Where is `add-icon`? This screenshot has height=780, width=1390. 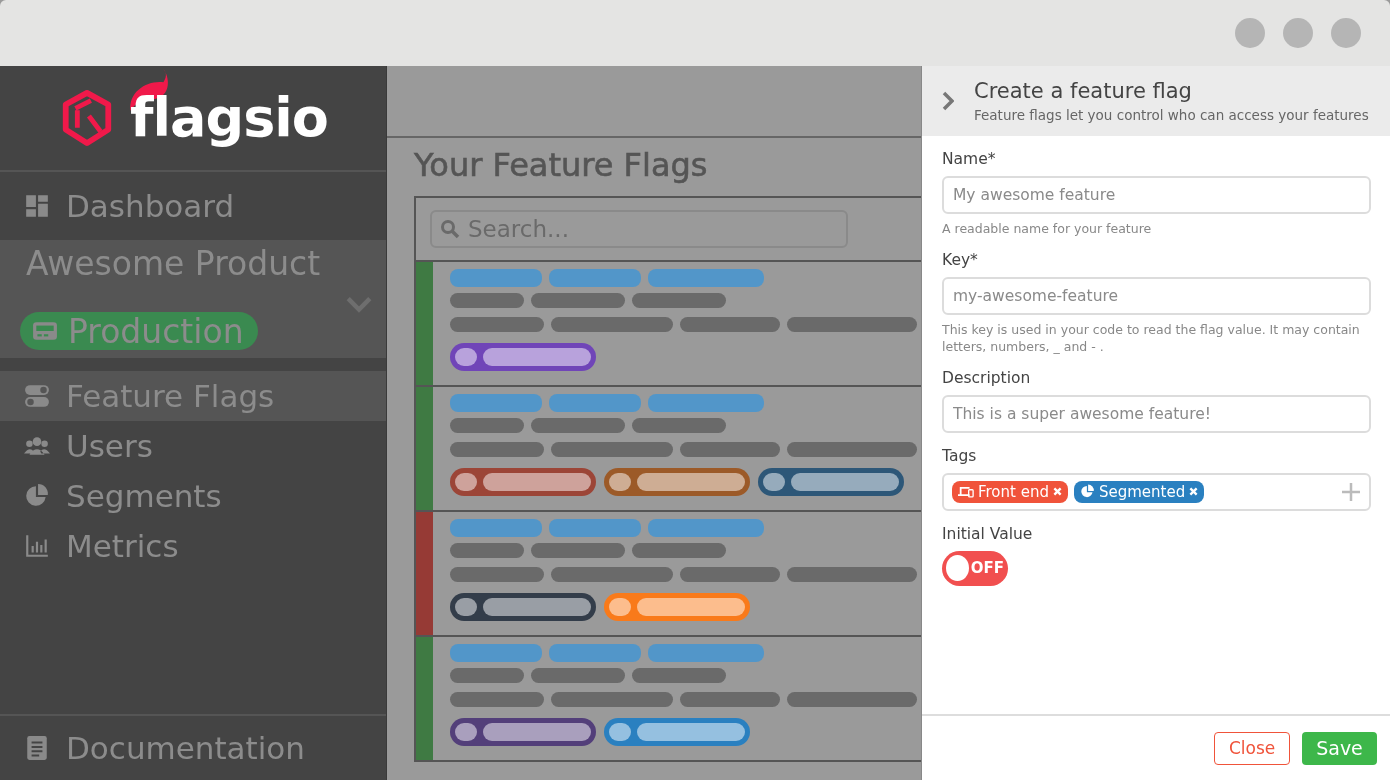
add-icon is located at coordinates (1351, 491).